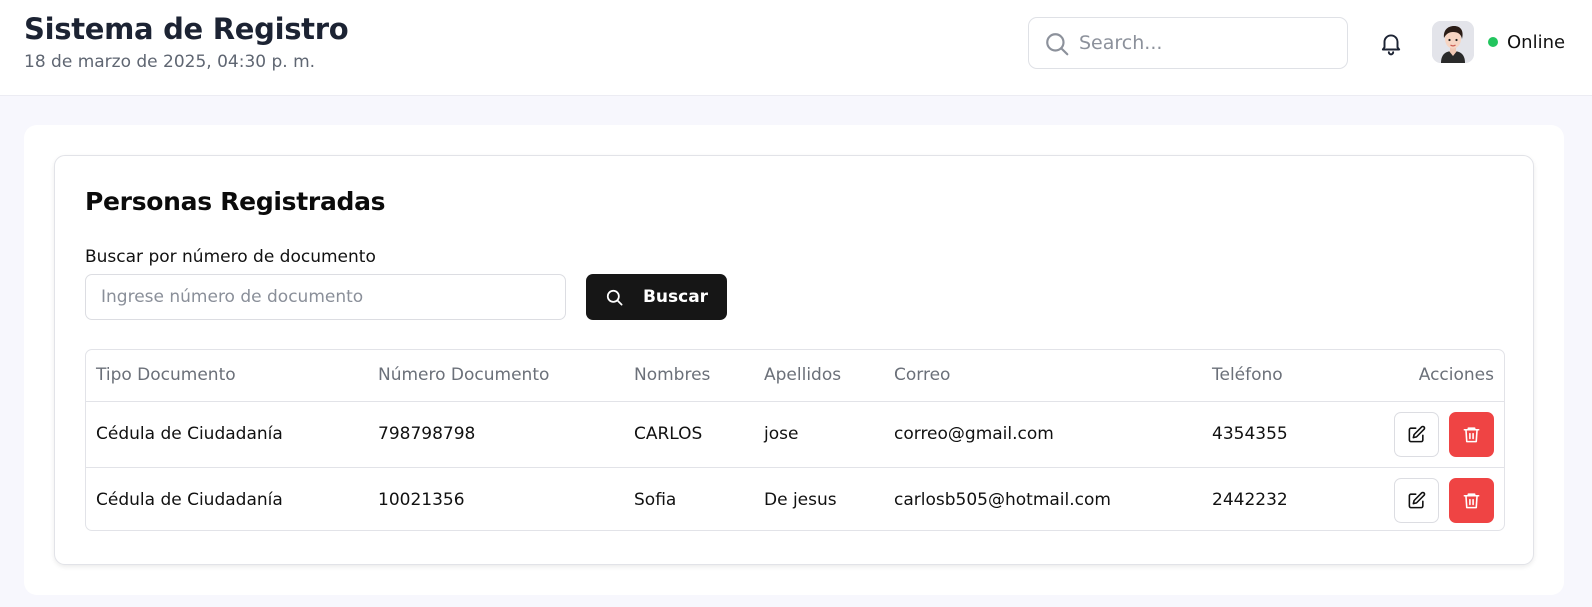 Image resolution: width=1592 pixels, height=607 pixels. Describe the element at coordinates (427, 434) in the screenshot. I see `cell-numero-documento: 798798798` at that location.